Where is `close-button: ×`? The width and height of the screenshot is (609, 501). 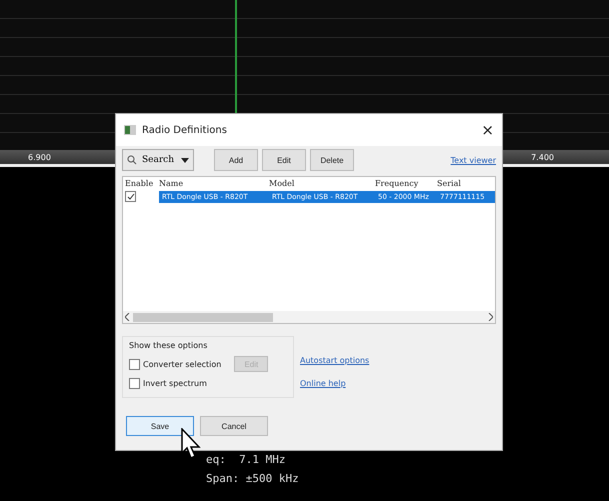 close-button: × is located at coordinates (487, 130).